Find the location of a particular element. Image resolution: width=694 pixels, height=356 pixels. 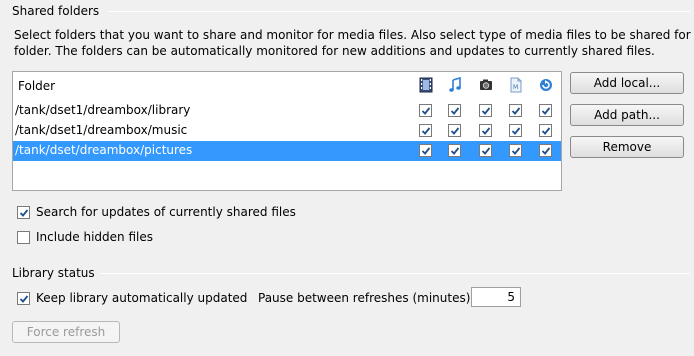

pause-minutes-input: 5 is located at coordinates (496, 297).